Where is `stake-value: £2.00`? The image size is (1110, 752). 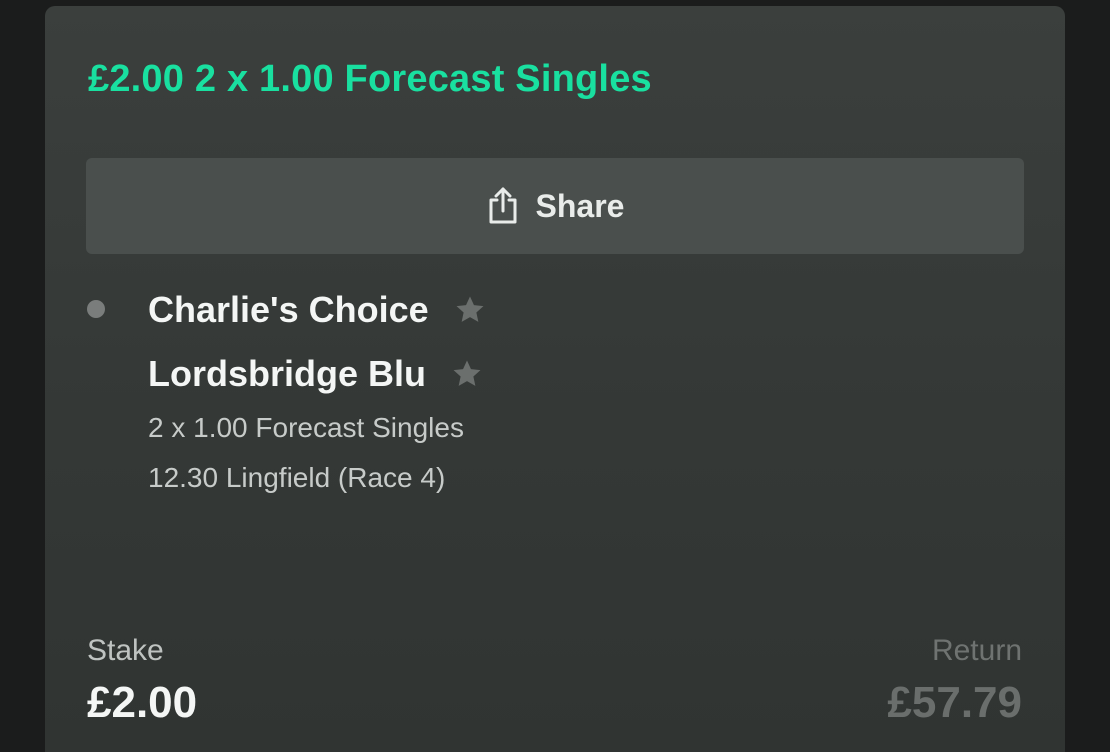
stake-value: £2.00 is located at coordinates (142, 702).